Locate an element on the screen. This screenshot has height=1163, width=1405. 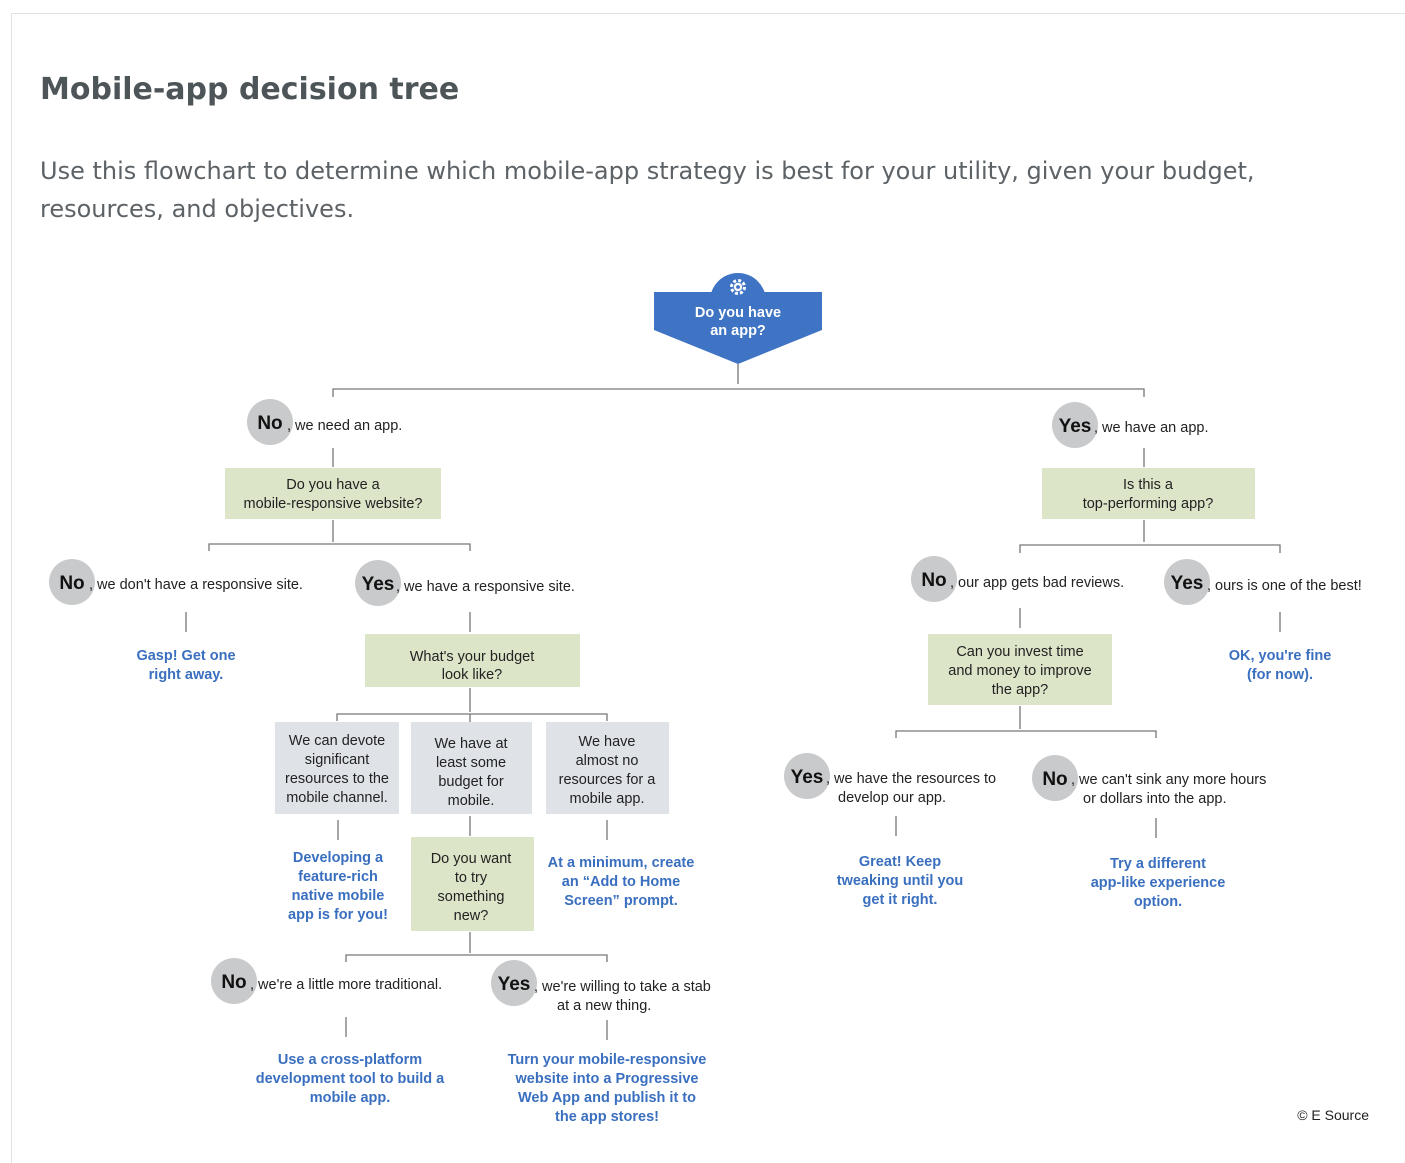
result-fine-for-now: OK, you're fine (for now). is located at coordinates (1280, 665).